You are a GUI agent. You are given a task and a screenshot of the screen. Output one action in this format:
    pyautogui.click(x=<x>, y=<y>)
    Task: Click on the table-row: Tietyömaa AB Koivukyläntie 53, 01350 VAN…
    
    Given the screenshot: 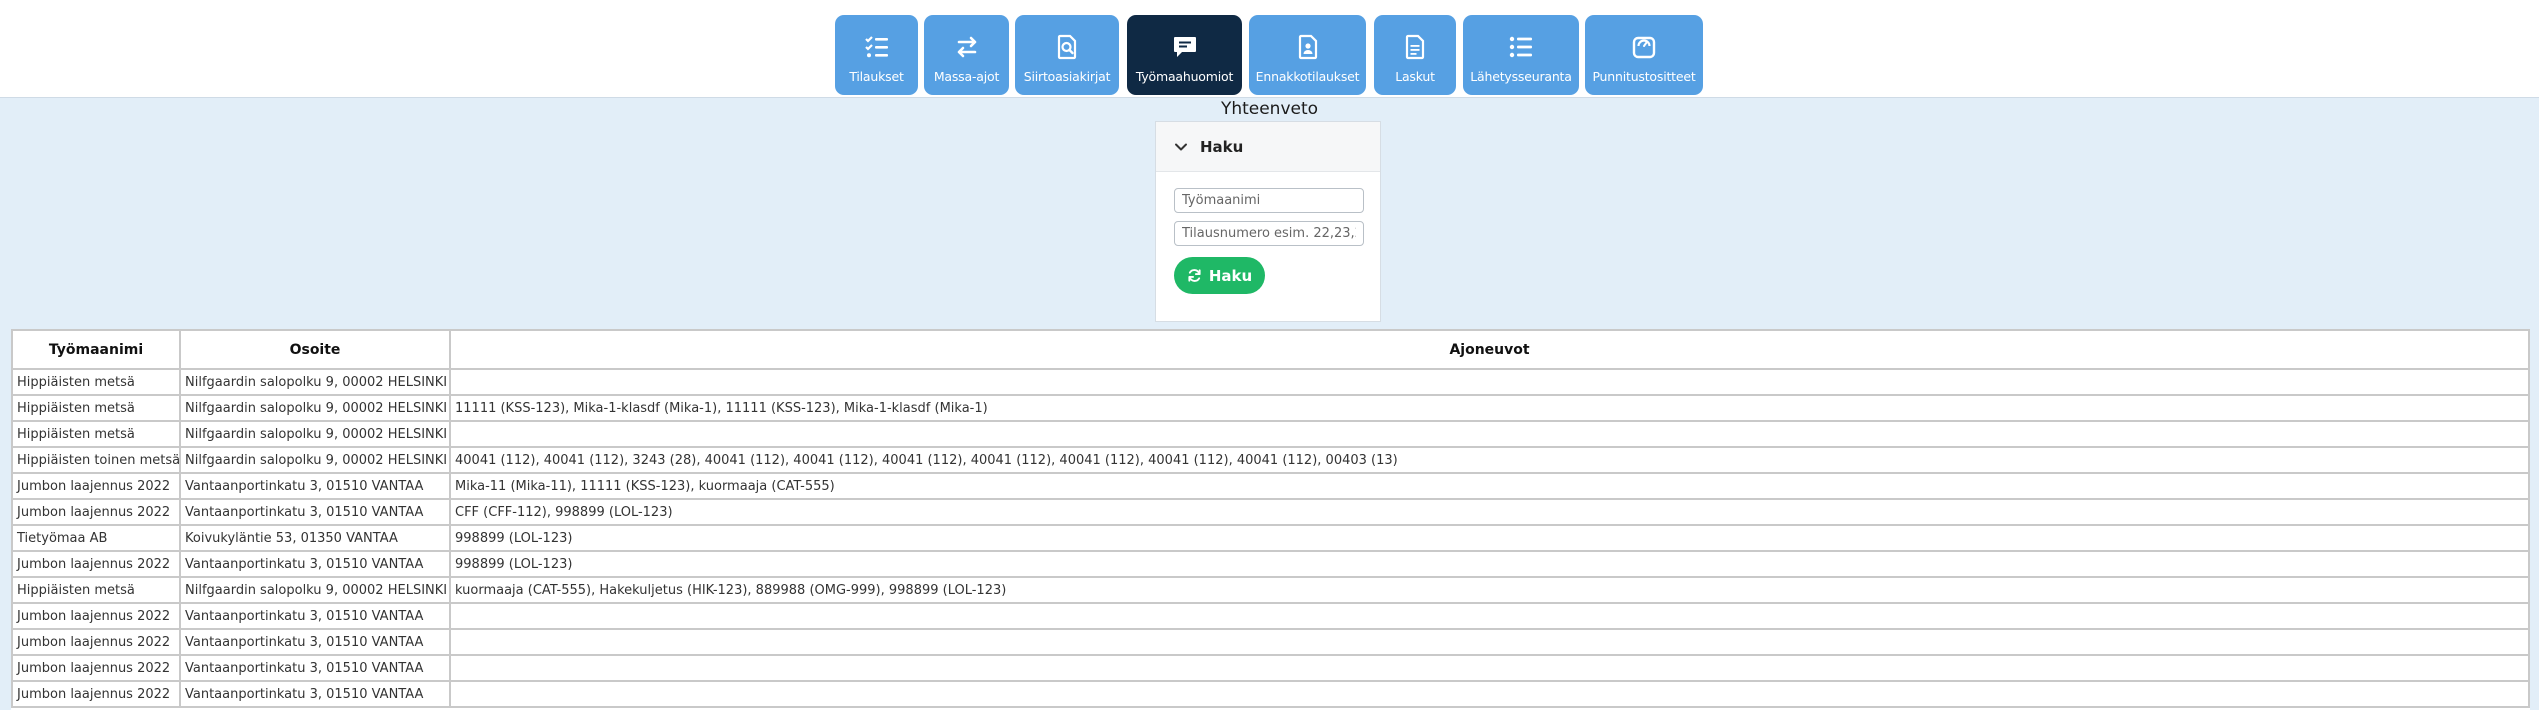 What is the action you would take?
    pyautogui.click(x=1270, y=538)
    